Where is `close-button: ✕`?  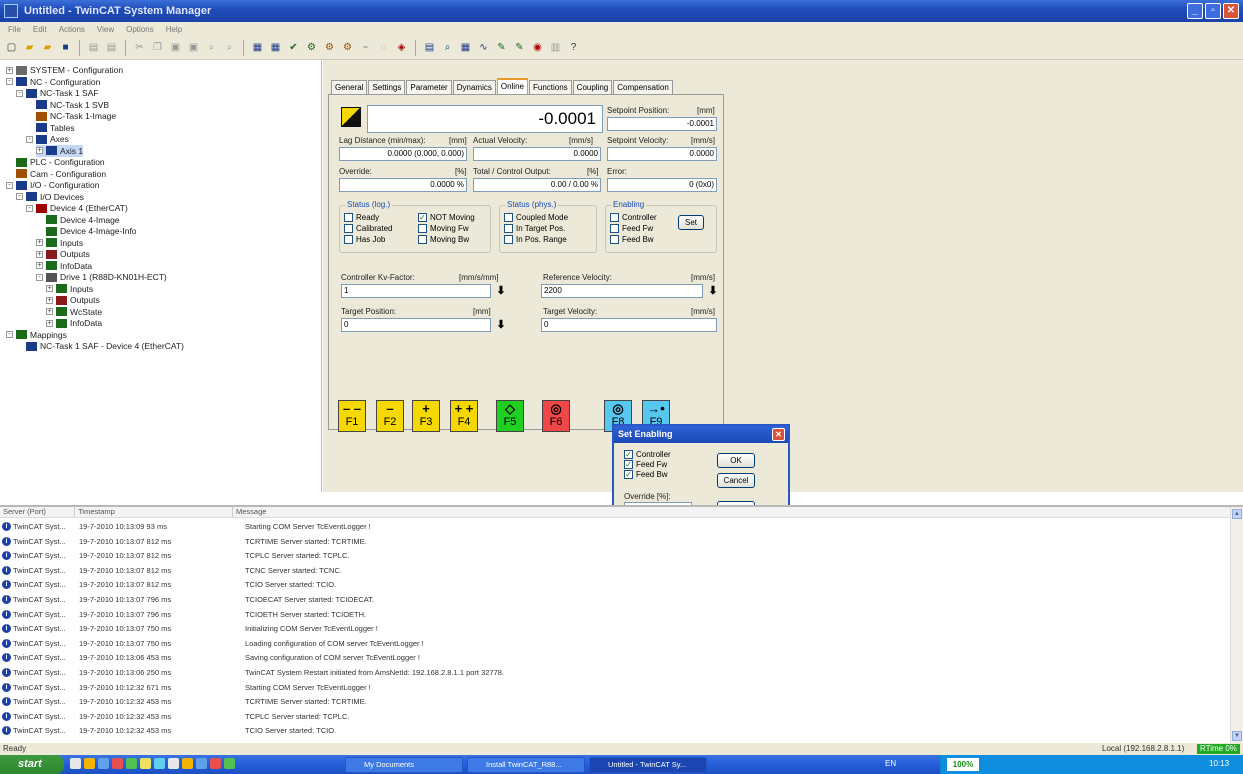 close-button: ✕ is located at coordinates (1231, 11).